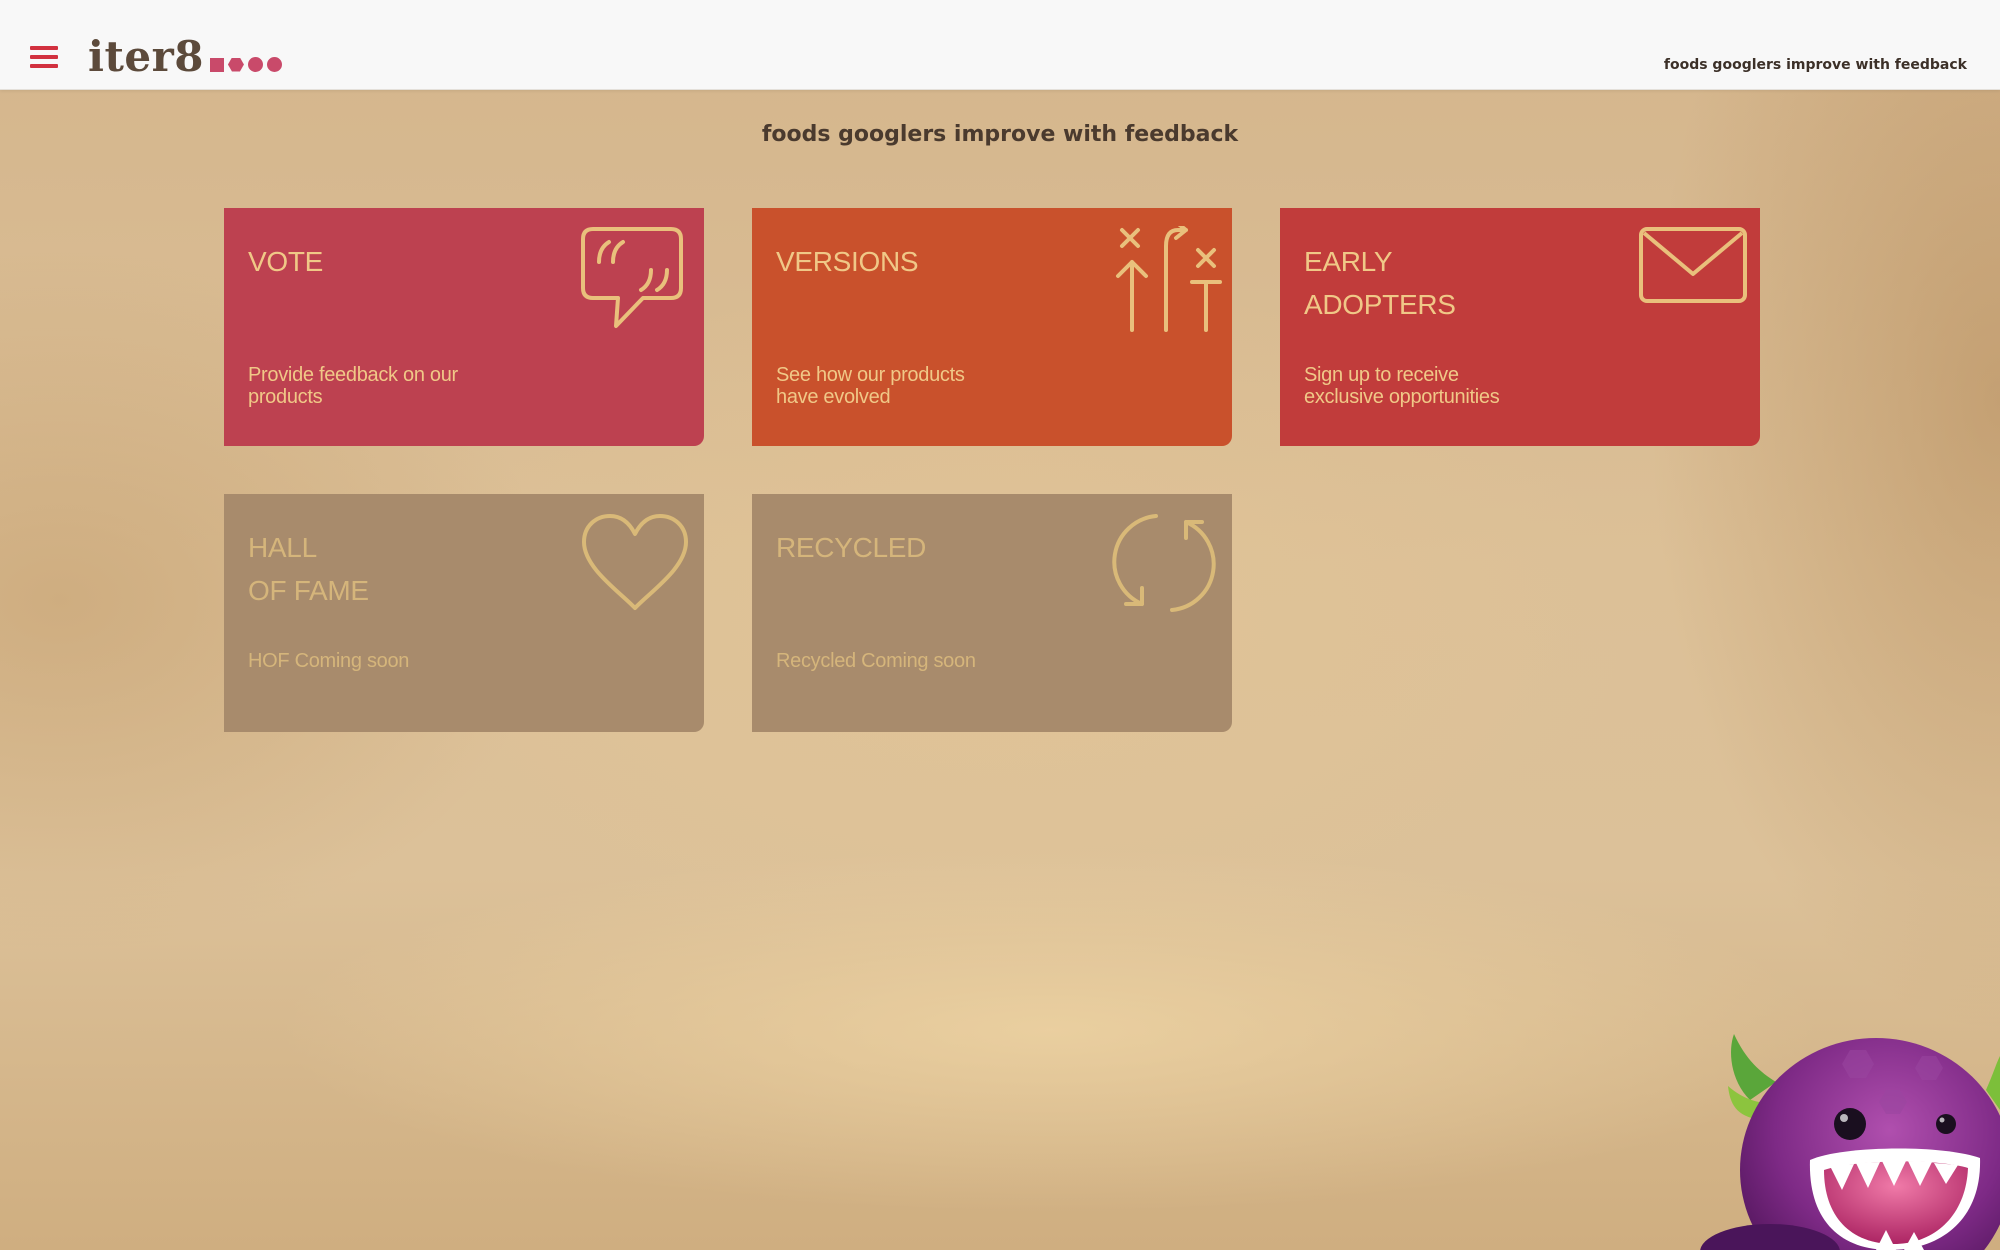 Image resolution: width=2000 pixels, height=1250 pixels. Describe the element at coordinates (286, 261) in the screenshot. I see `card-title: VOTE` at that location.